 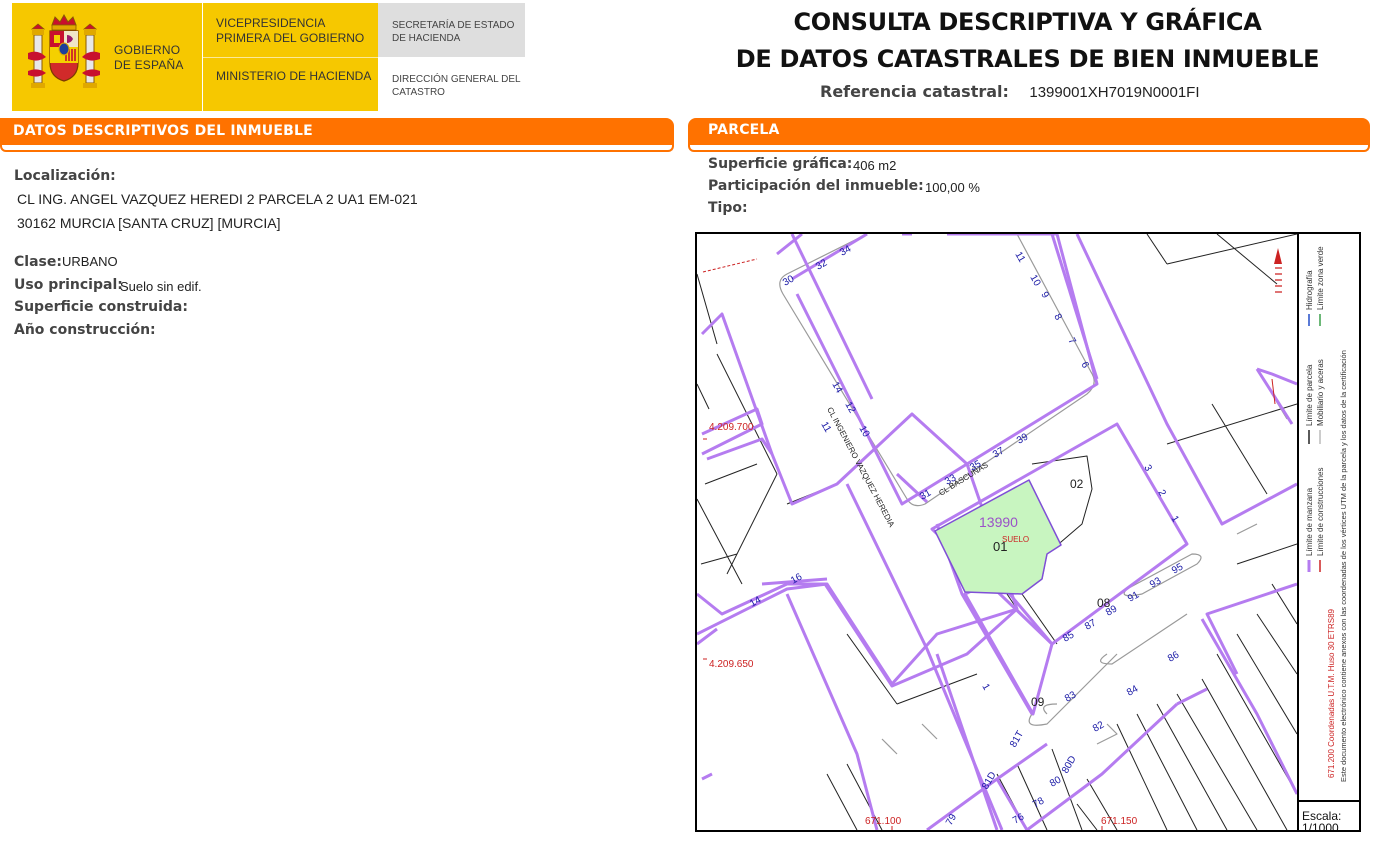 I want to click on legend-hidrografia-label: Hidrografía, so click(x=1309, y=290).